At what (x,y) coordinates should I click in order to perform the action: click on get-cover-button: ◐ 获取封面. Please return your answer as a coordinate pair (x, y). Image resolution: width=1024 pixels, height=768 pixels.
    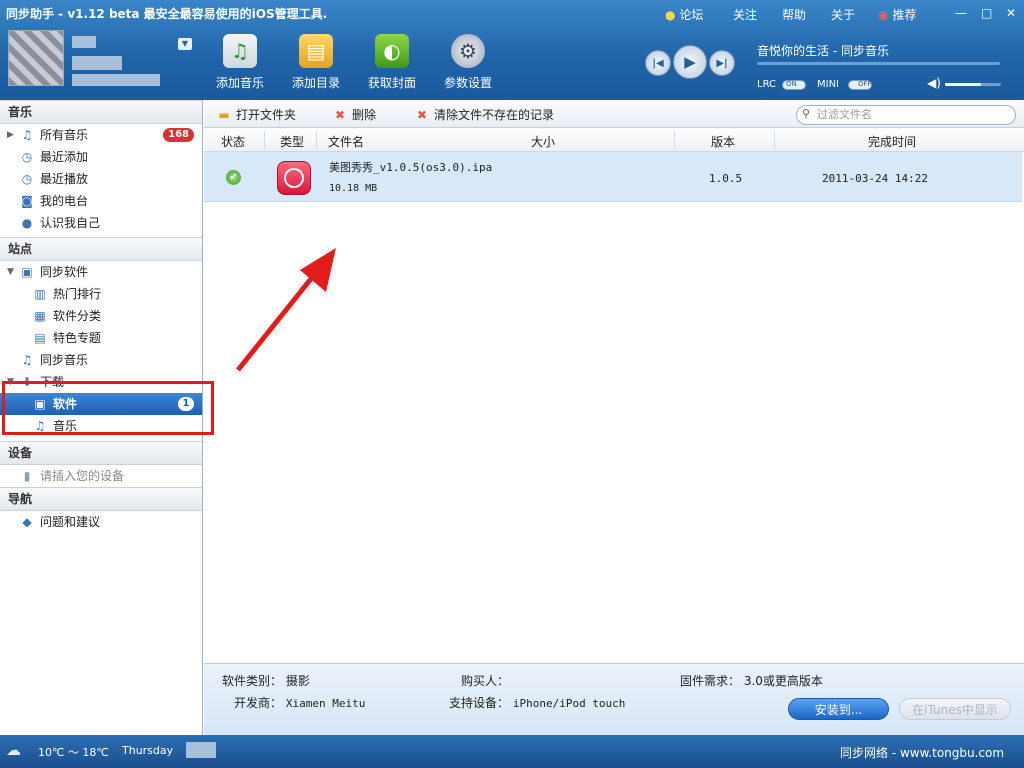
    Looking at the image, I should click on (392, 64).